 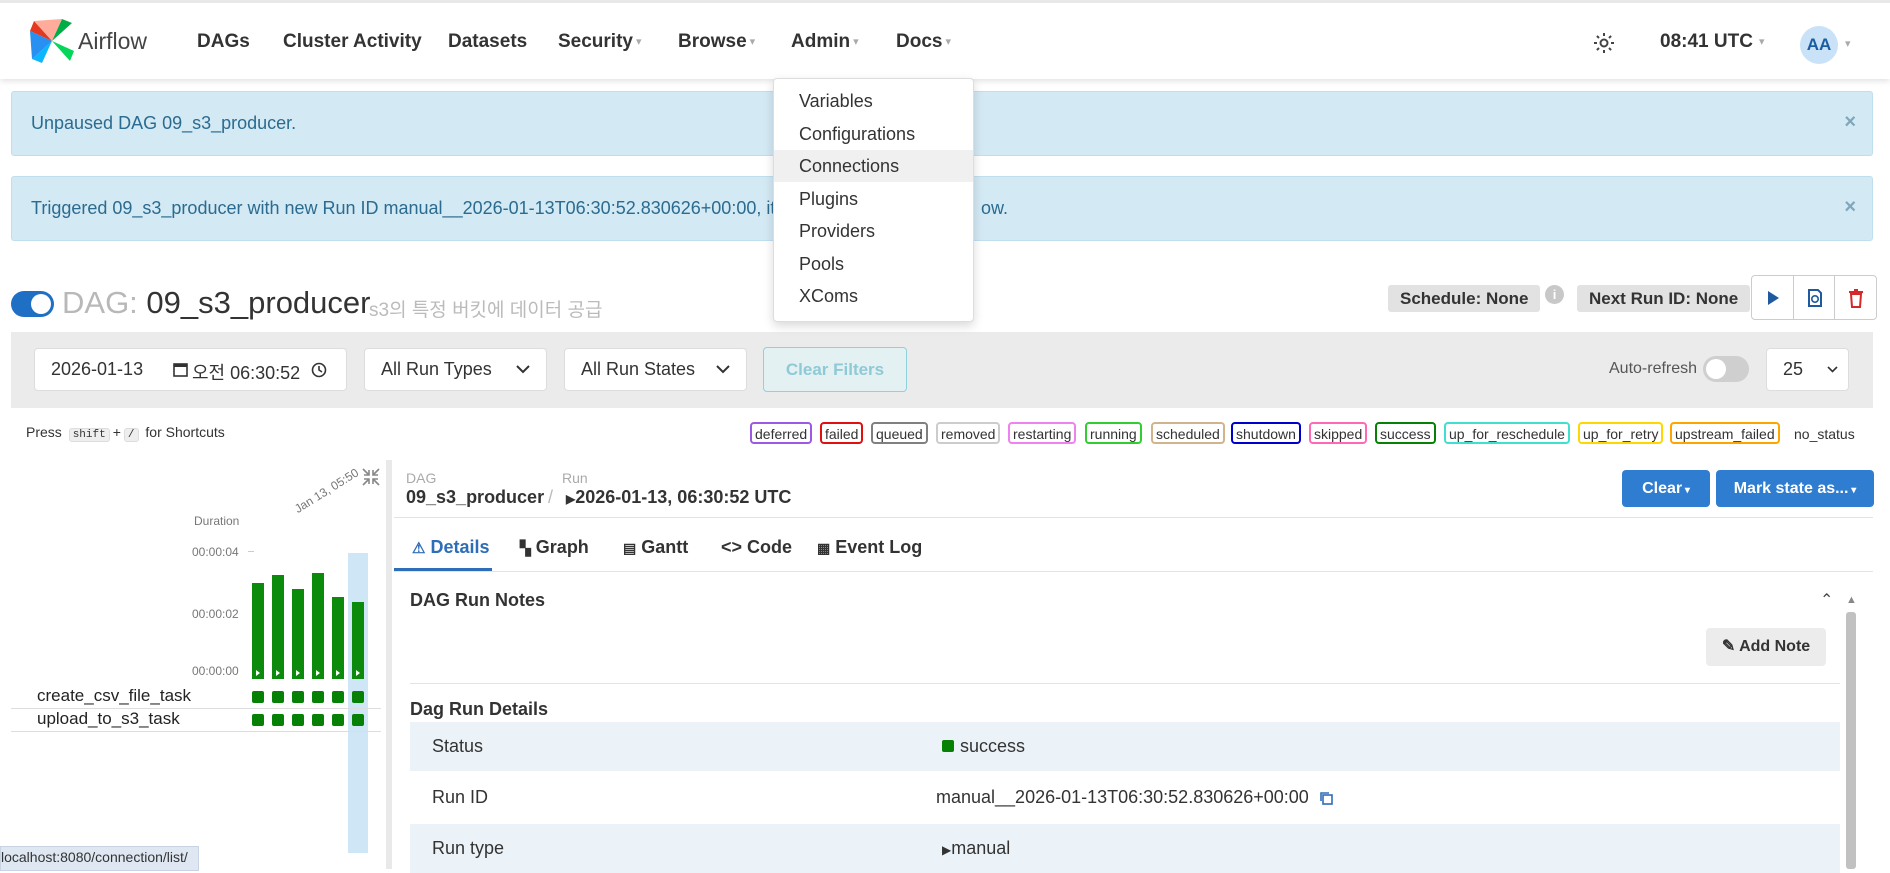 I want to click on breadcrumb-dag-value: 09_s3_producer, so click(x=475, y=497).